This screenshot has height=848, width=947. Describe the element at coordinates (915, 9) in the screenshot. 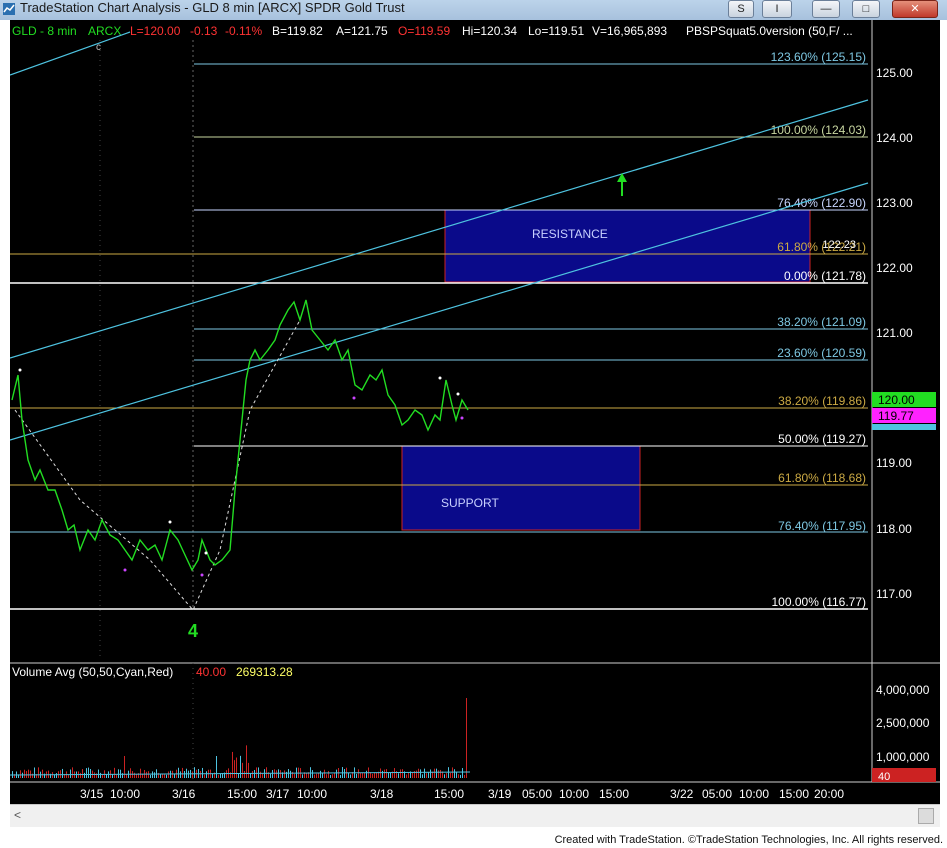

I see `close-button: ✕` at that location.